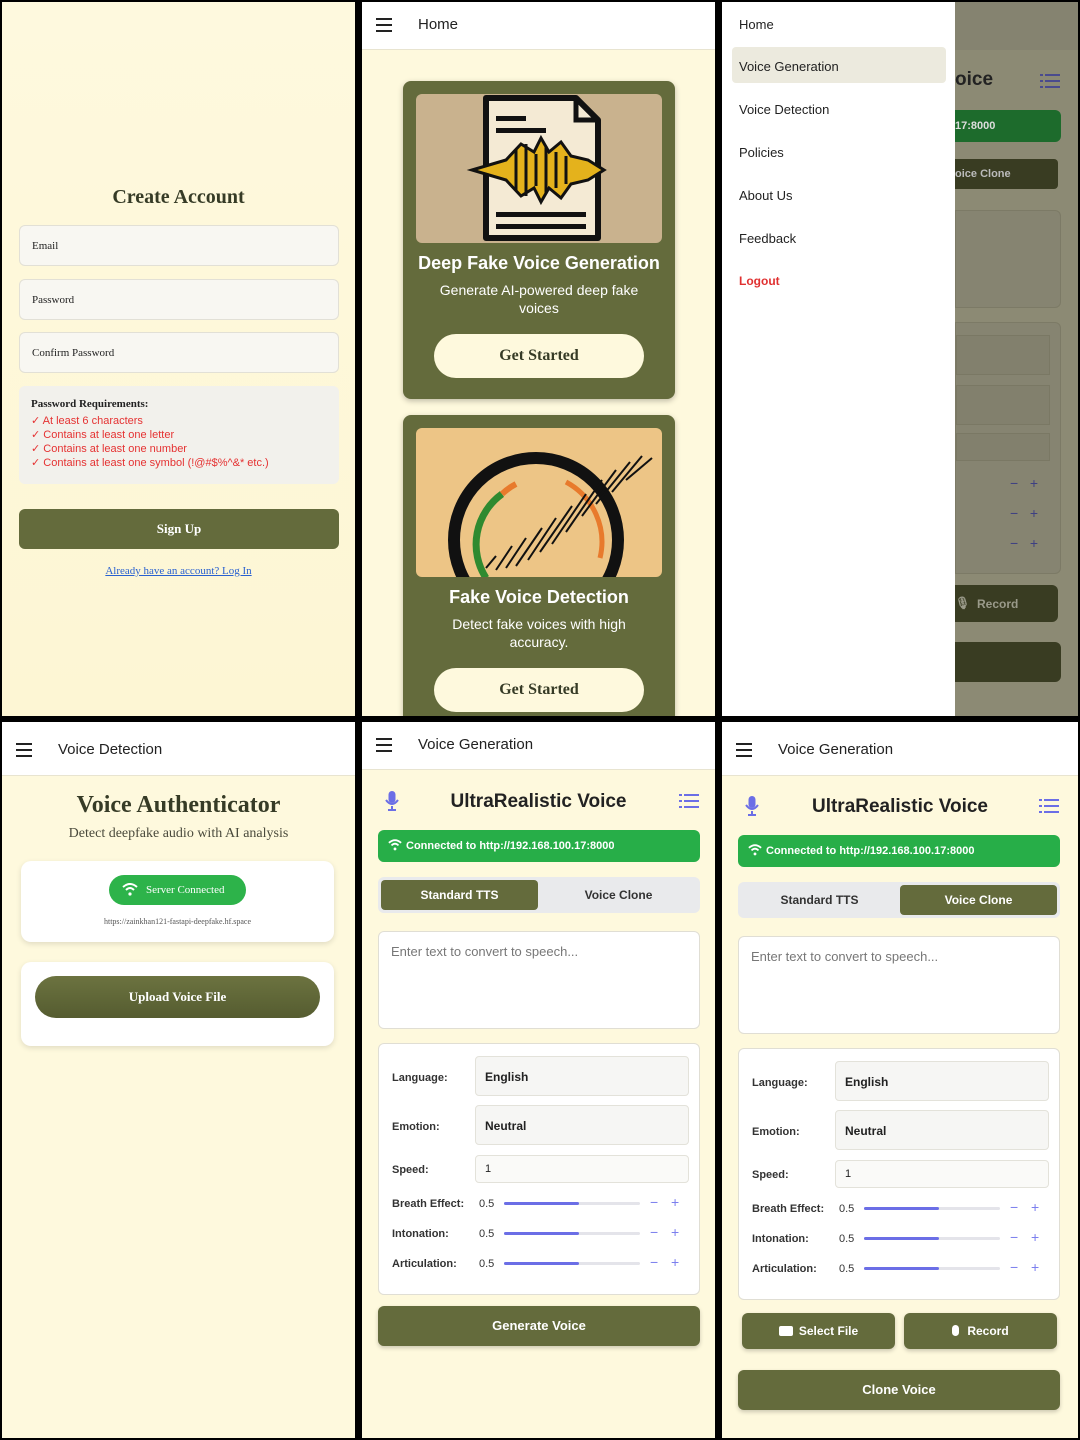  Describe the element at coordinates (1008, 259) in the screenshot. I see `text-area` at that location.